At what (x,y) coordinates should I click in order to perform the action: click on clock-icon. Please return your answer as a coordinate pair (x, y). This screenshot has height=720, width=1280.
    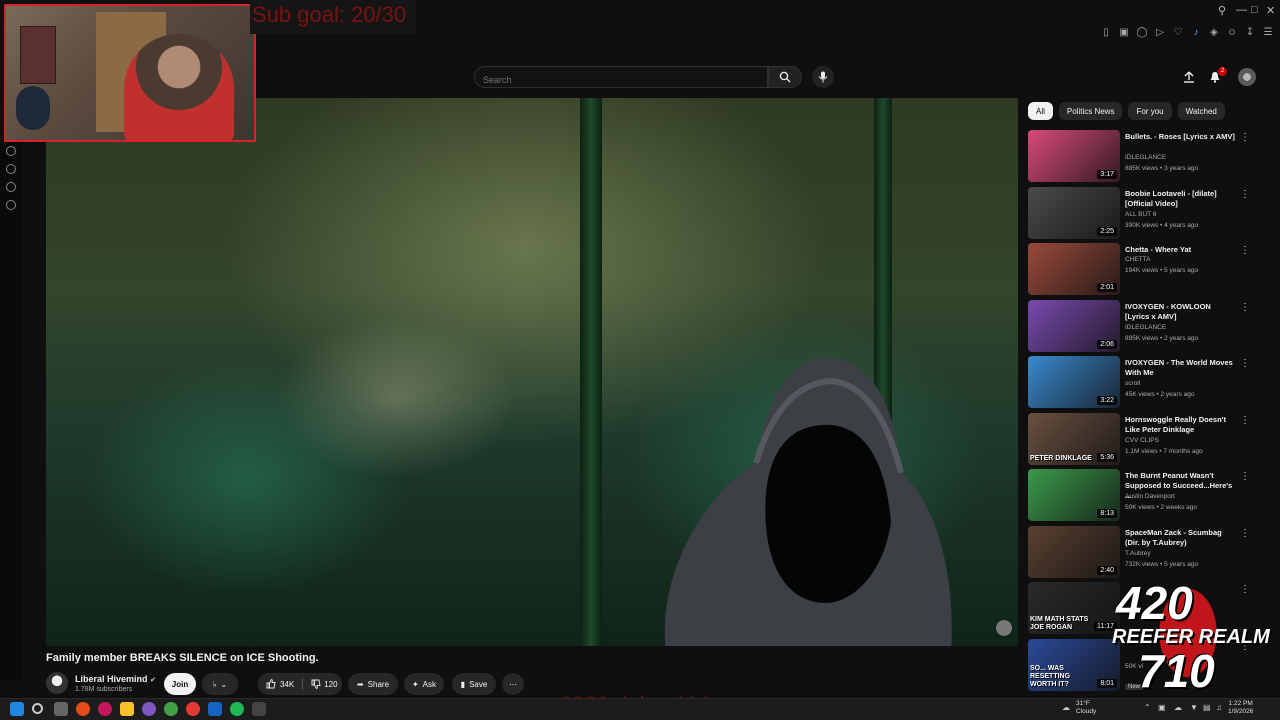
    Looking at the image, I should click on (11, 169).